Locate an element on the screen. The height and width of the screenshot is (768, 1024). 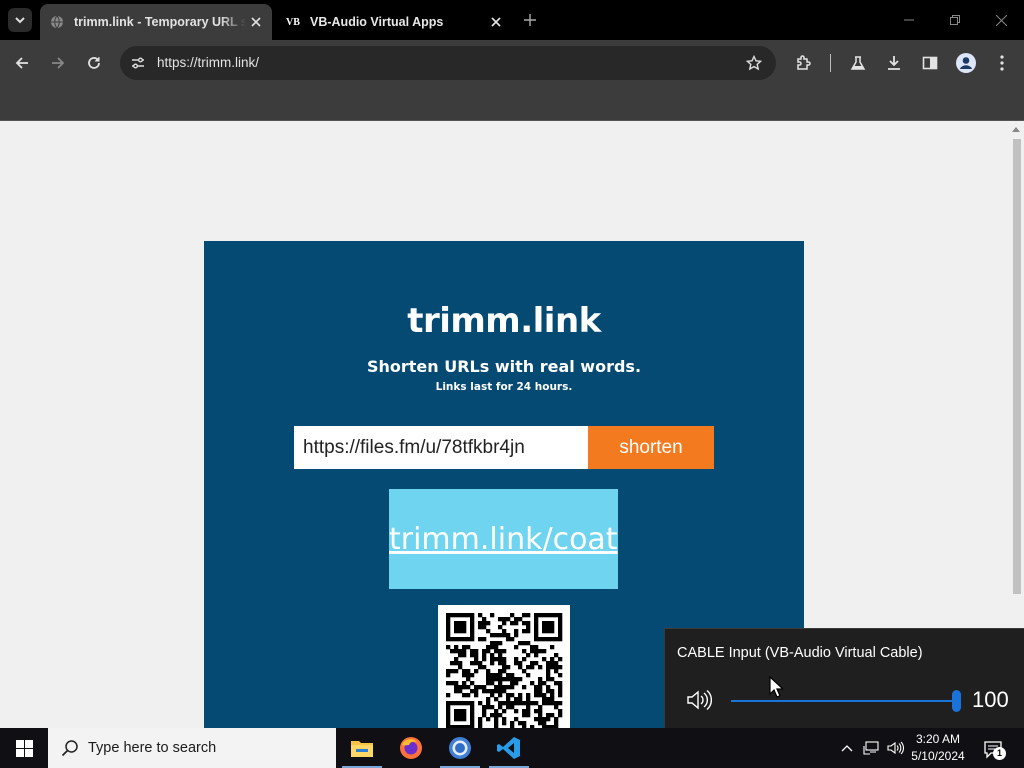
close-icon is located at coordinates (1001, 20).